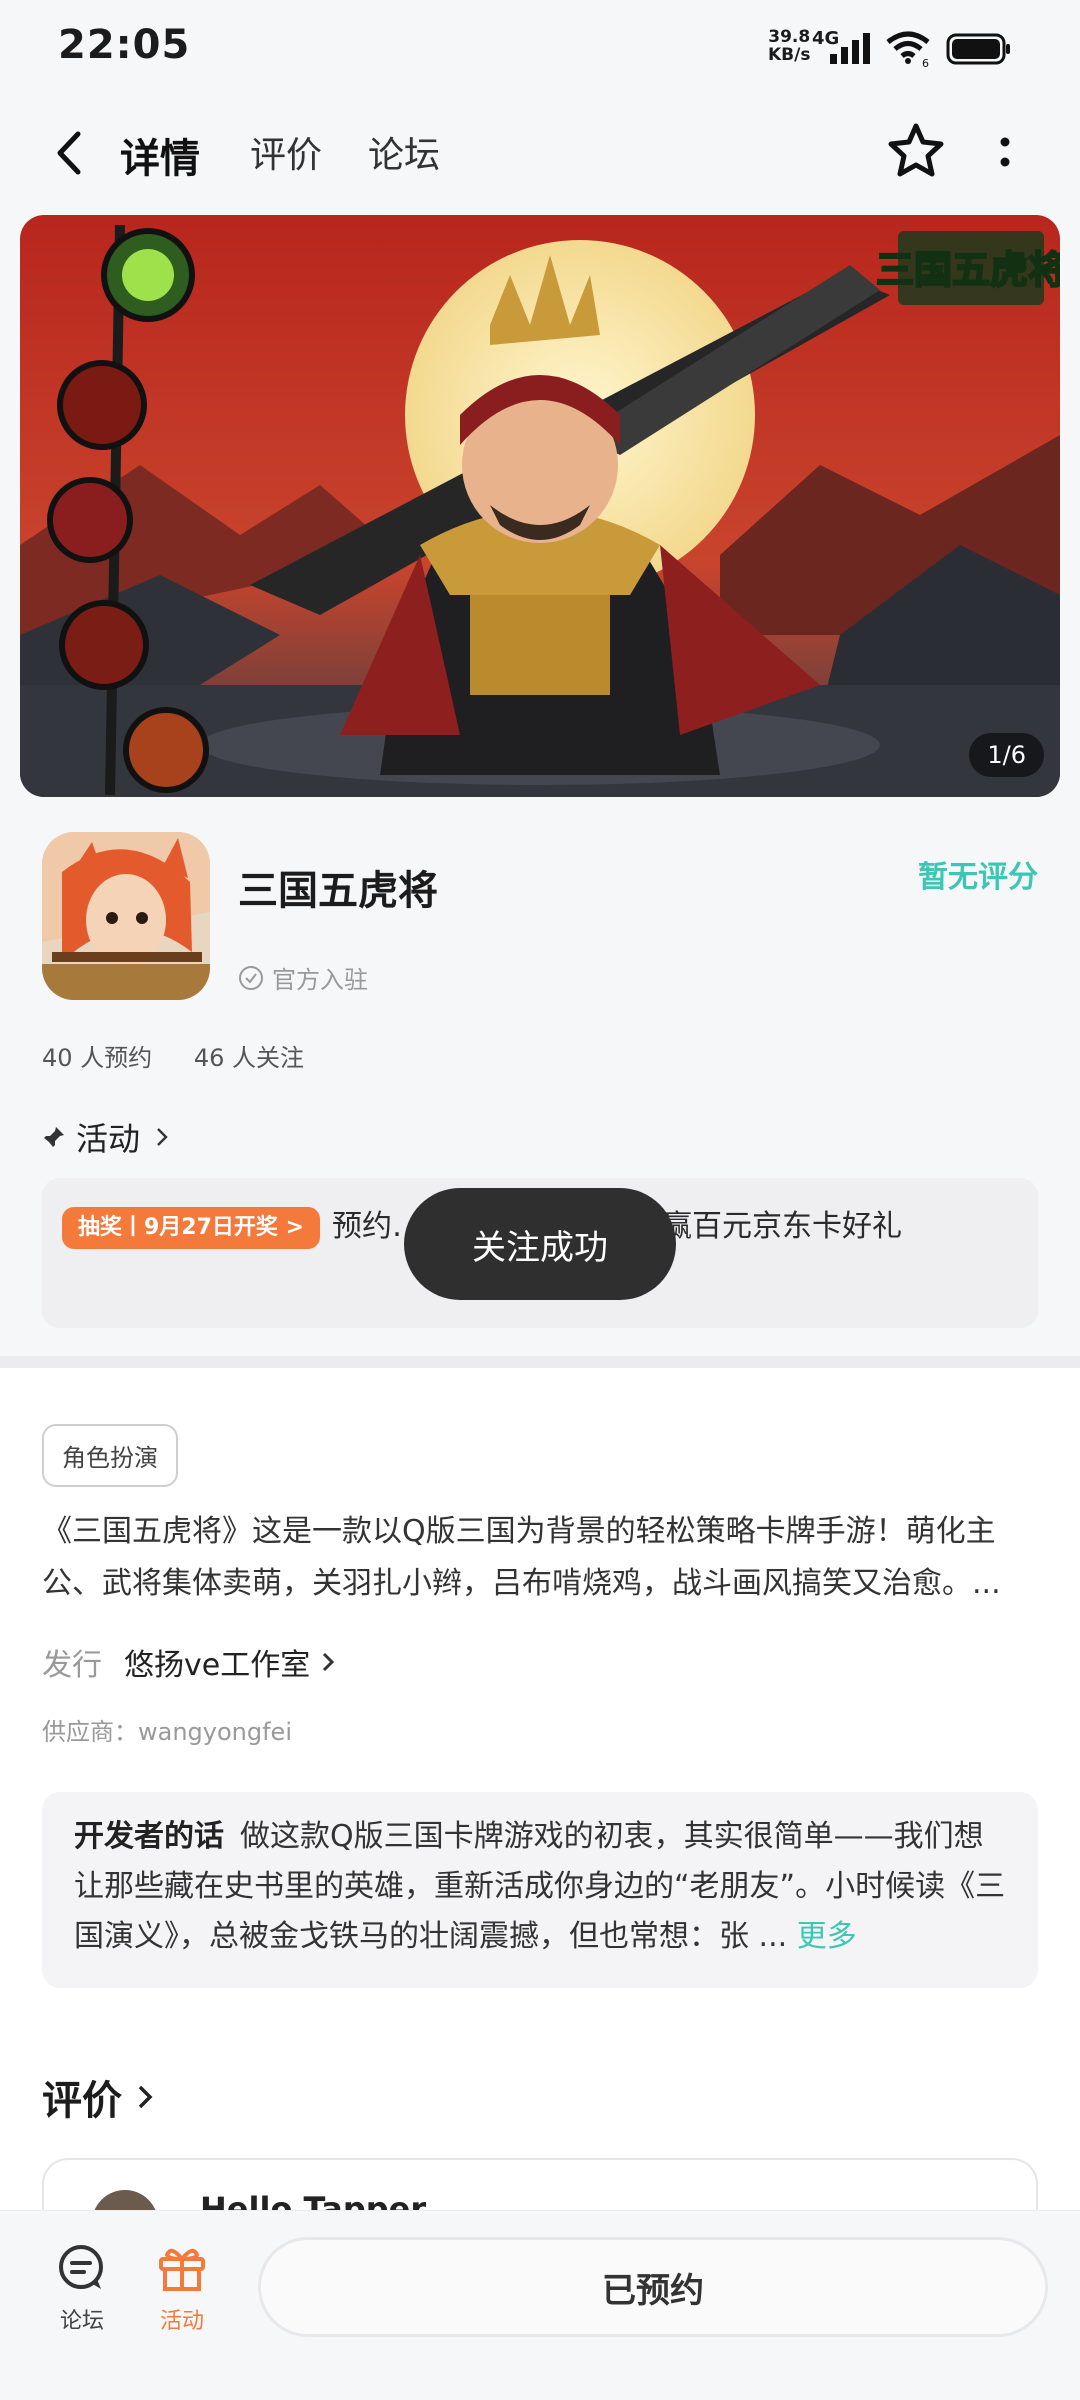  What do you see at coordinates (190, 1055) in the screenshot?
I see `game-stats: 40 人预约 46 人关注` at bounding box center [190, 1055].